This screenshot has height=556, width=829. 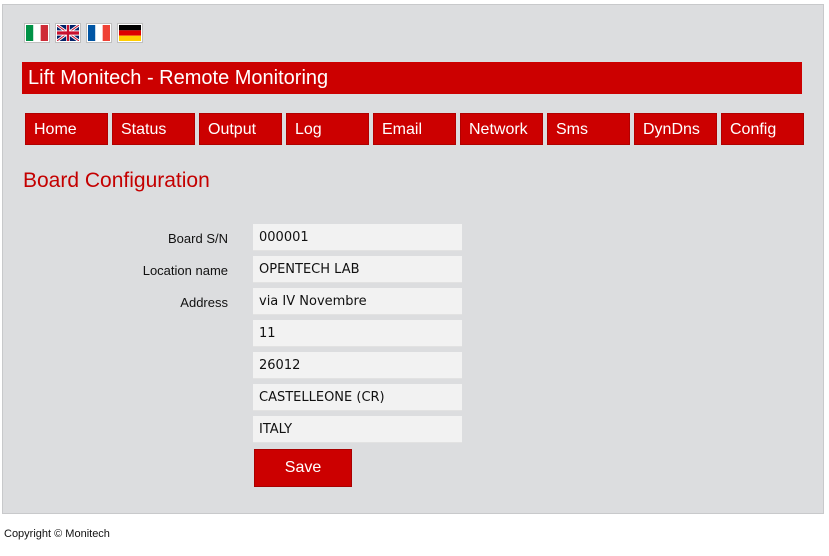 What do you see at coordinates (198, 238) in the screenshot?
I see `board-sn-label: Board S/N` at bounding box center [198, 238].